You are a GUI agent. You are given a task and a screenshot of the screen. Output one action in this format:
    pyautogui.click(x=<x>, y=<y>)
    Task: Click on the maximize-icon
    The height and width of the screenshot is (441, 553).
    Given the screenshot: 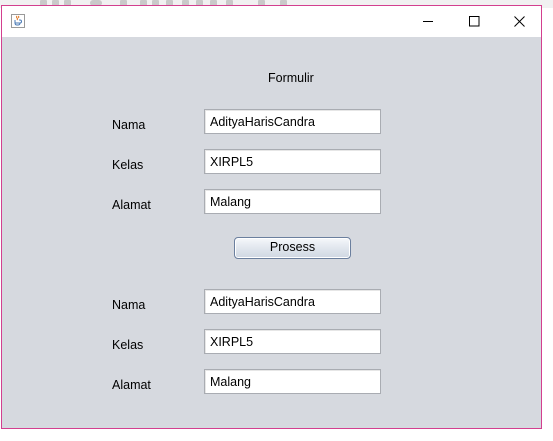 What is the action you would take?
    pyautogui.click(x=473, y=21)
    